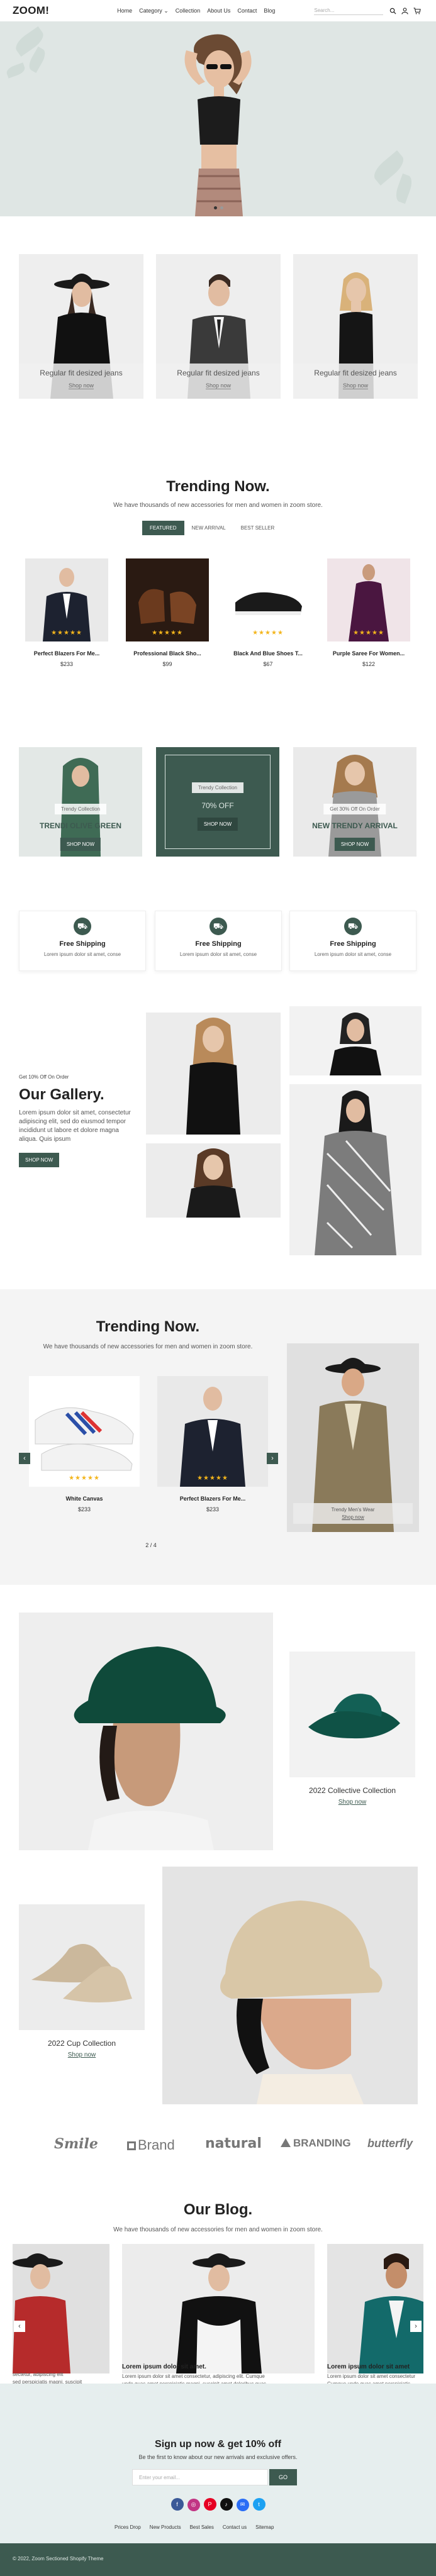  Describe the element at coordinates (61, 1094) in the screenshot. I see `gallery-title: Our Gallery.` at that location.